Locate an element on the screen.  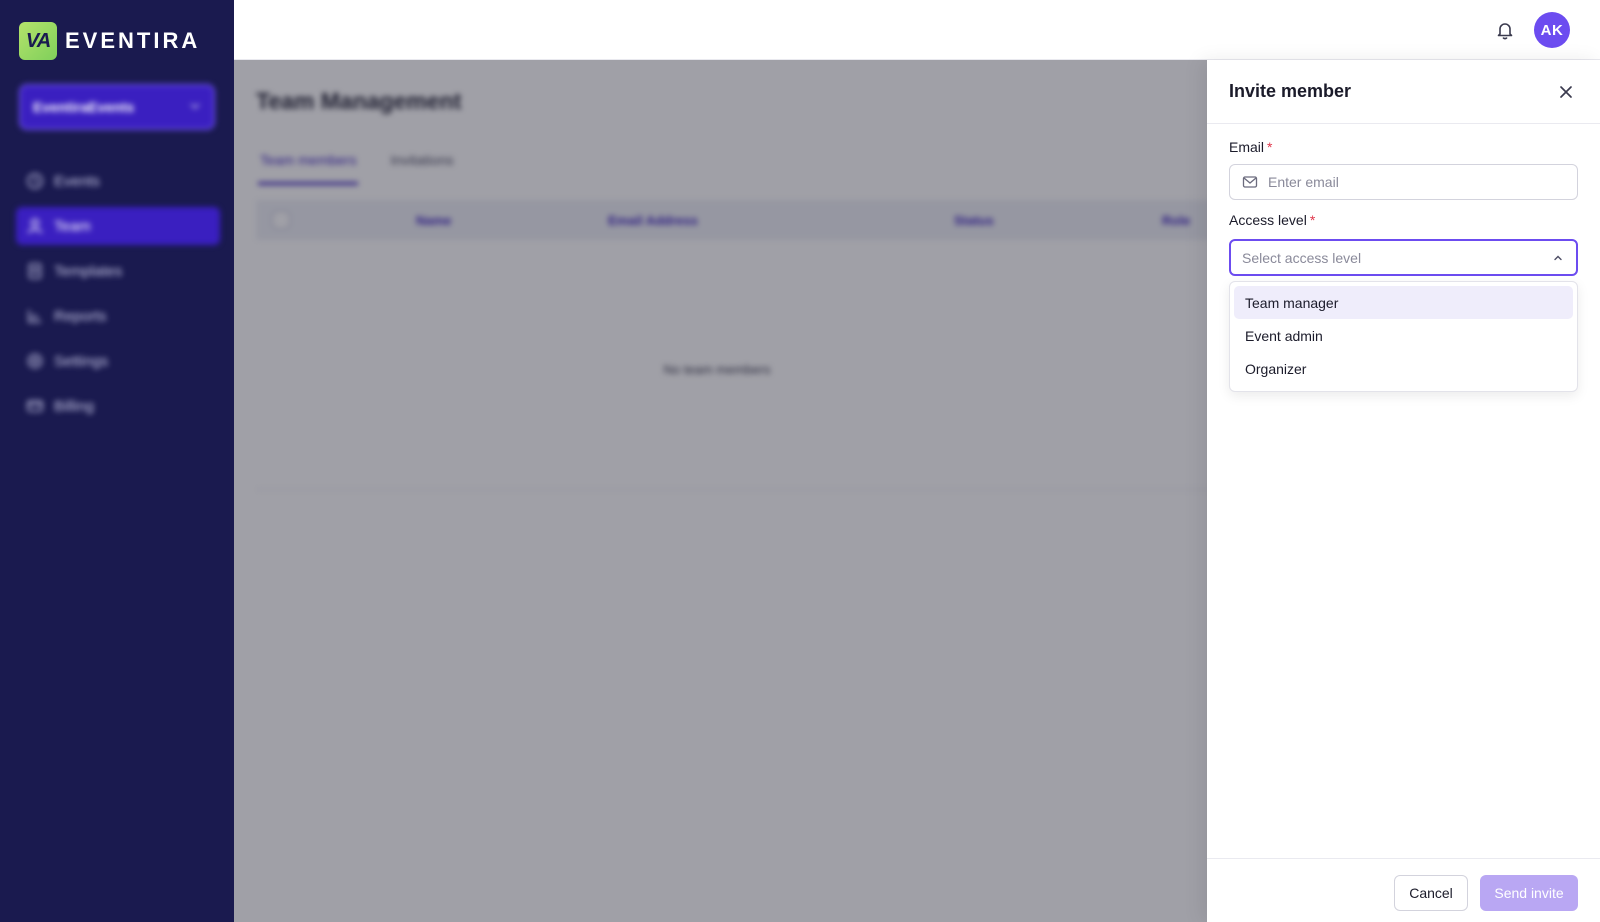
email-field is located at coordinates (1403, 182).